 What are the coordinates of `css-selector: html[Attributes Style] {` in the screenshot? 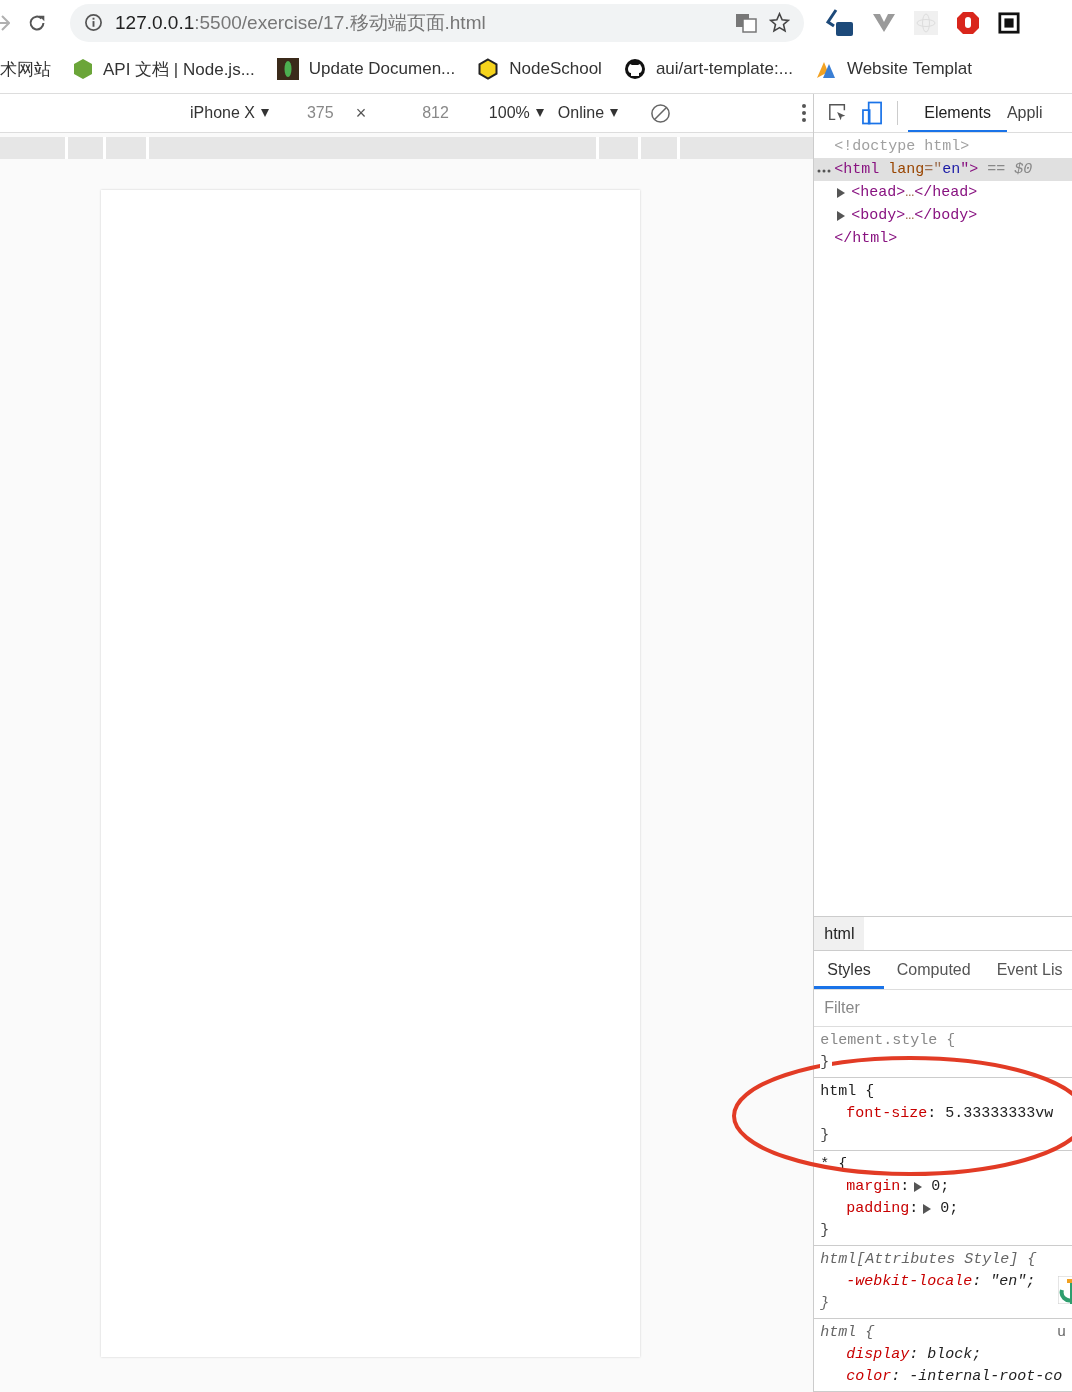 It's located at (928, 1260).